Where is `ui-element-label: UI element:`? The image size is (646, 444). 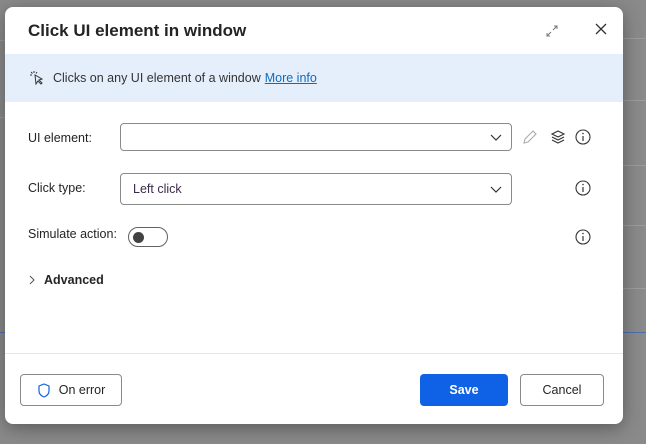
ui-element-label: UI element: is located at coordinates (60, 138).